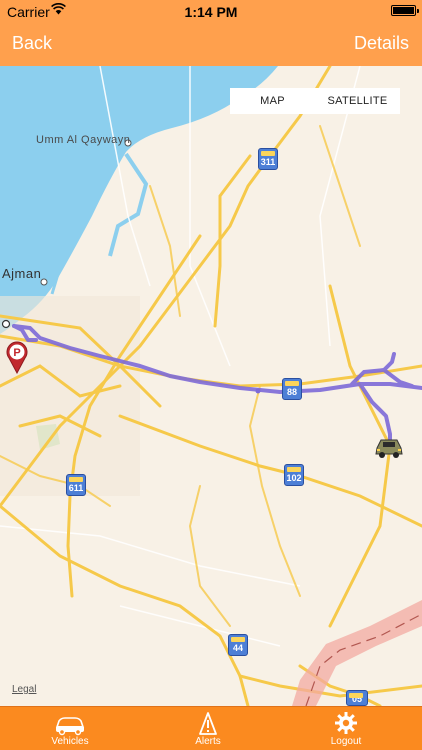 The image size is (422, 750). I want to click on gear-icon, so click(346, 723).